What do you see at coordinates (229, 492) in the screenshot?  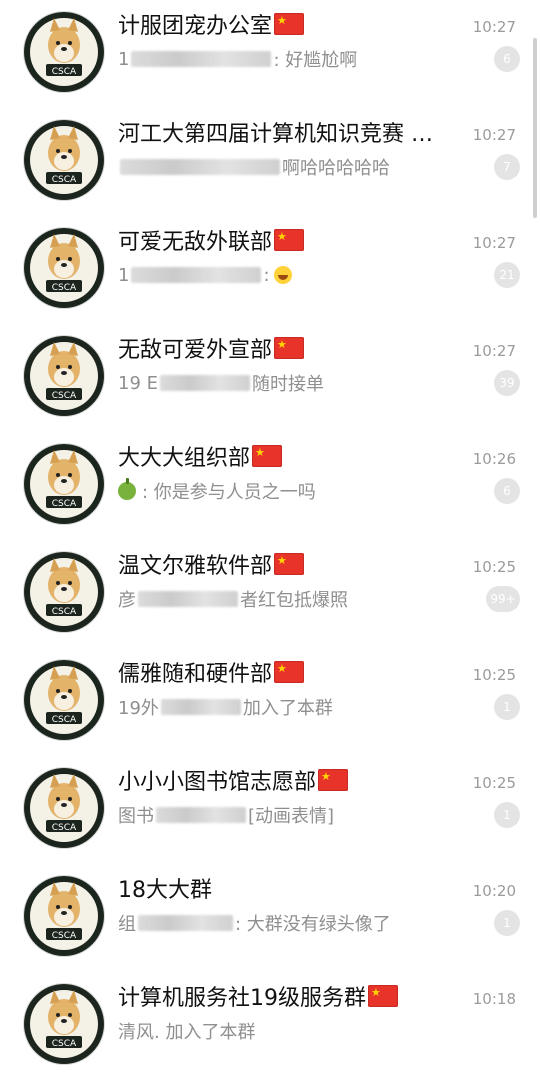 I see `preview-message: : 你是参与人员之一吗` at bounding box center [229, 492].